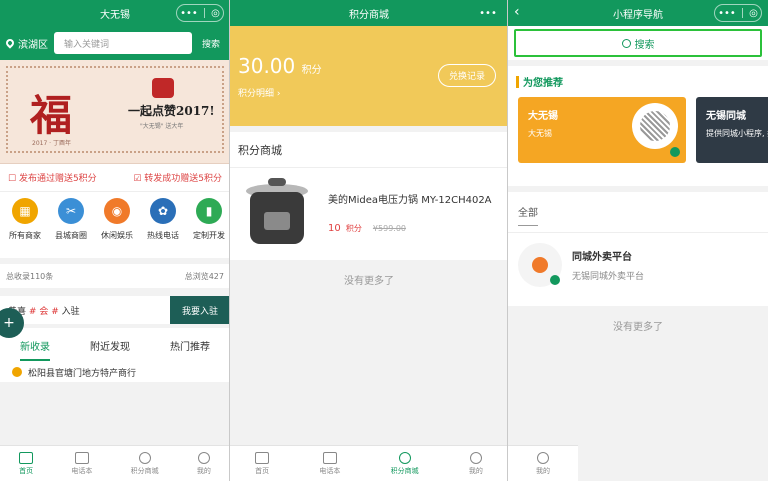  What do you see at coordinates (732, 130) in the screenshot?
I see `recommend-card: 无锡同城 提供同城小程序, 拼团, 维修, 电` at bounding box center [732, 130].